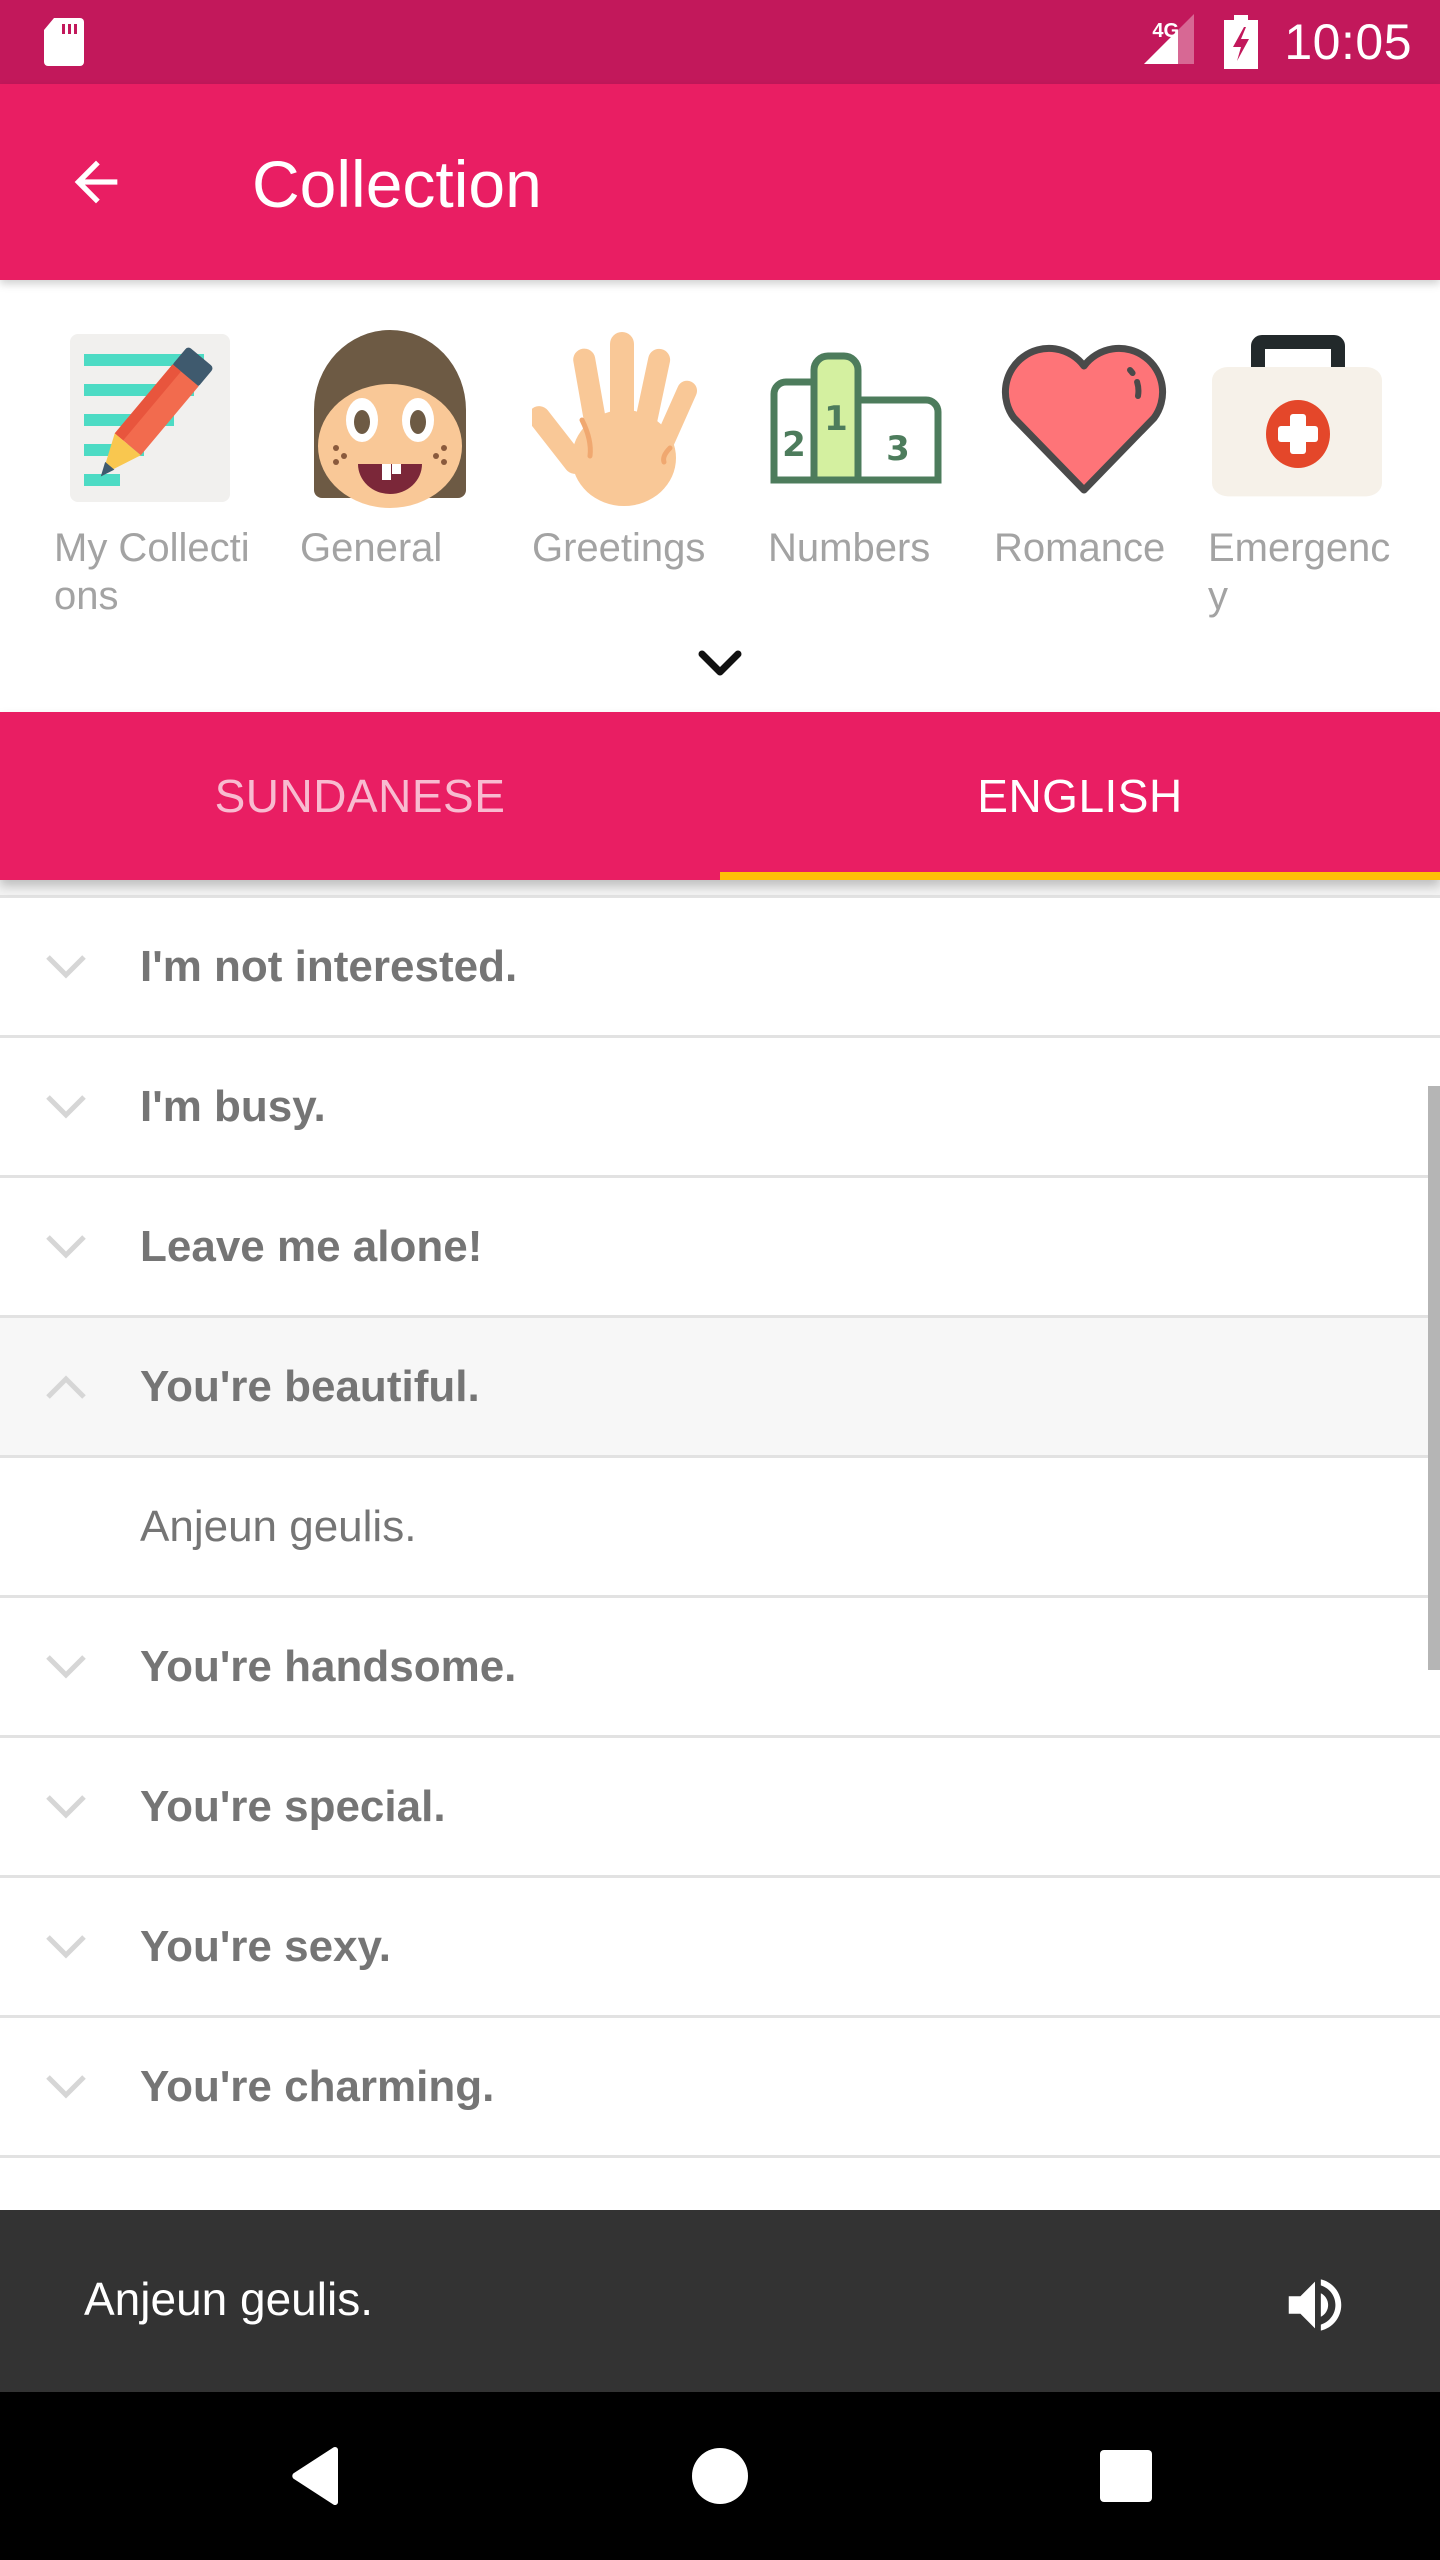  What do you see at coordinates (1315, 2305) in the screenshot?
I see `speaker-volume-icon` at bounding box center [1315, 2305].